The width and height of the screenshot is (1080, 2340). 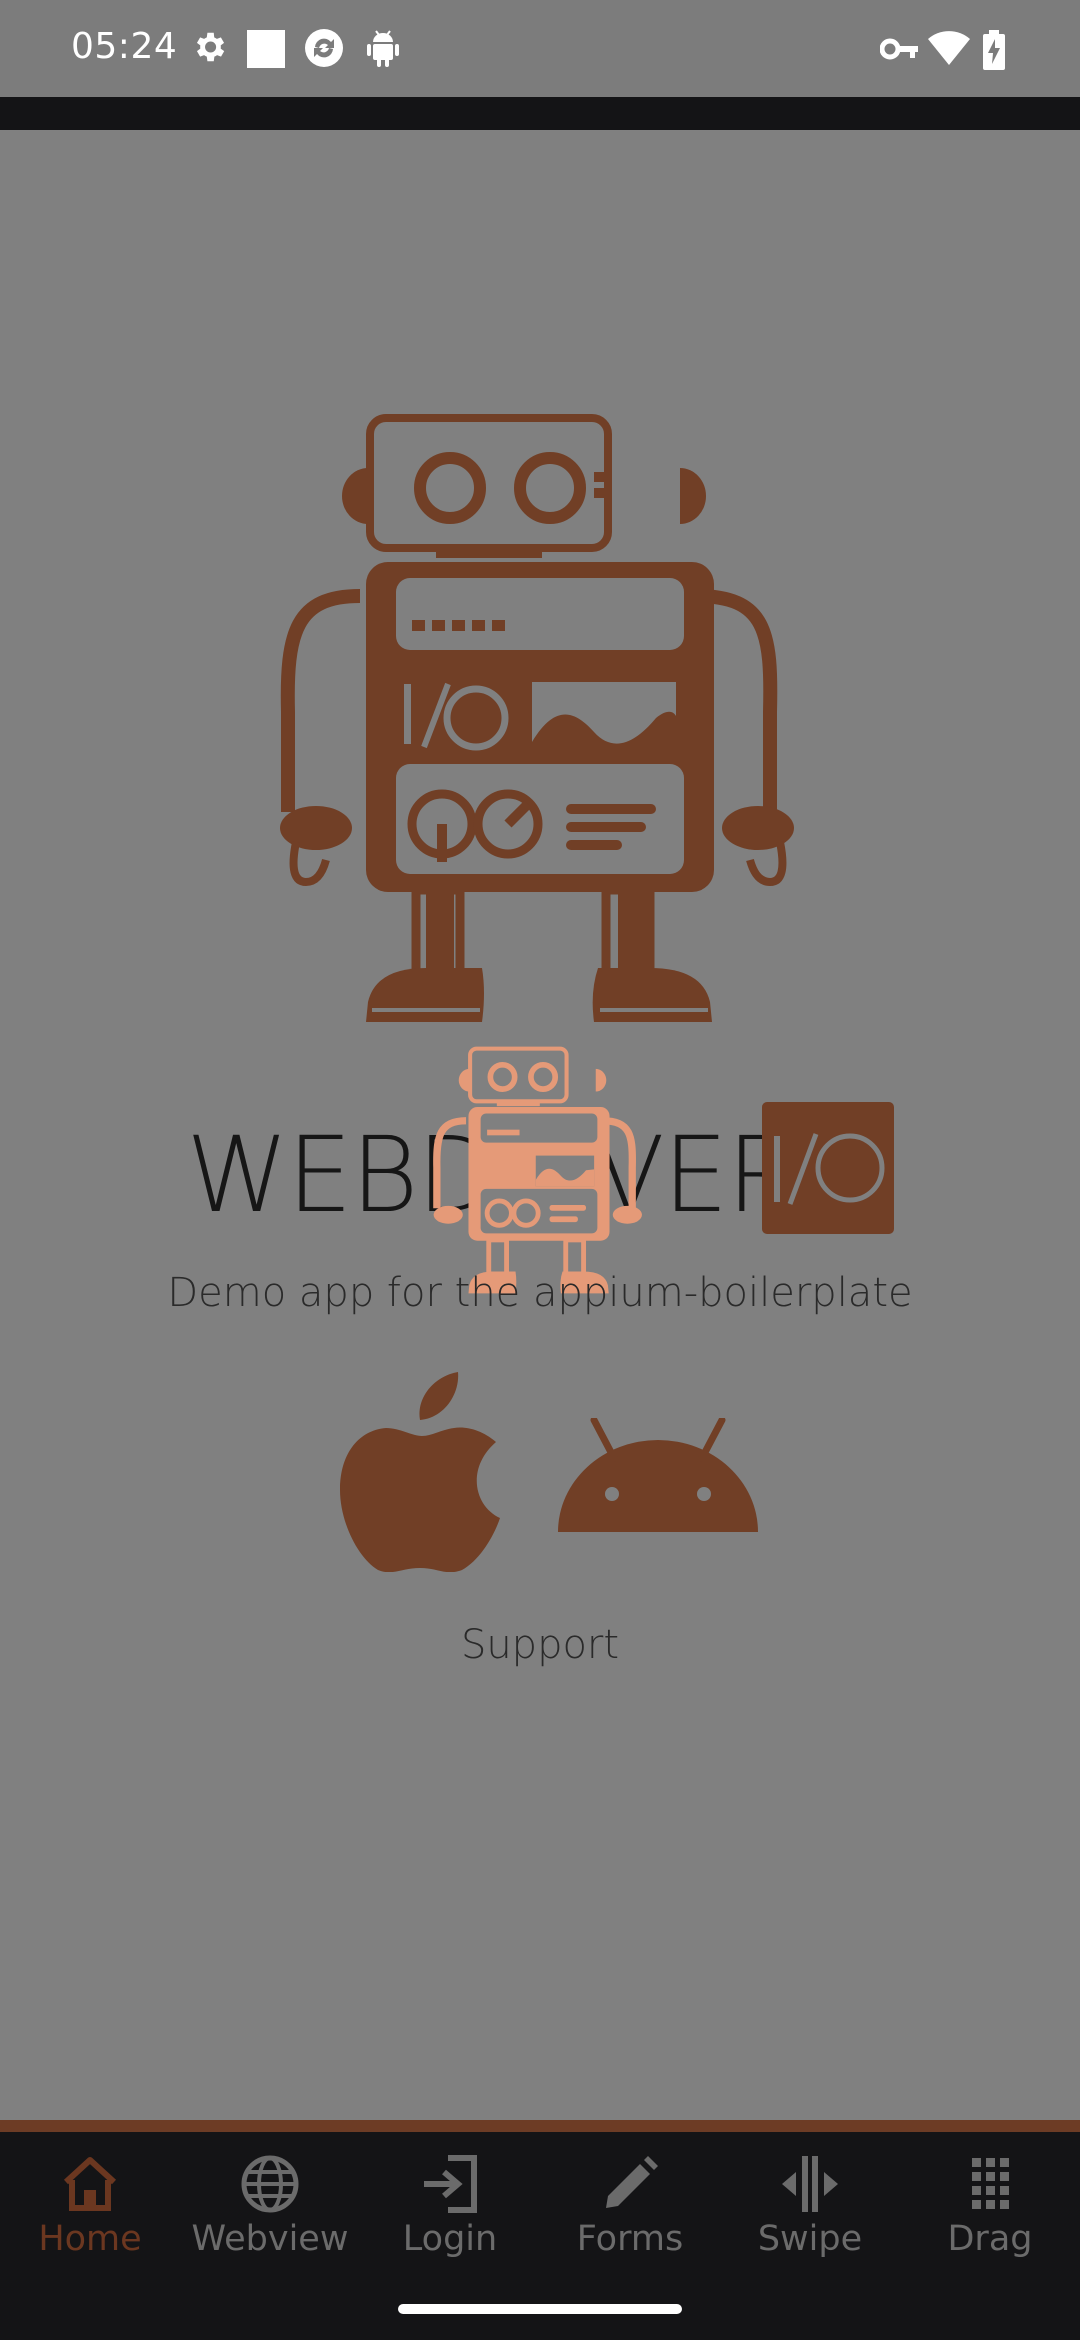 I want to click on robot-logo-icon, so click(x=537, y=718).